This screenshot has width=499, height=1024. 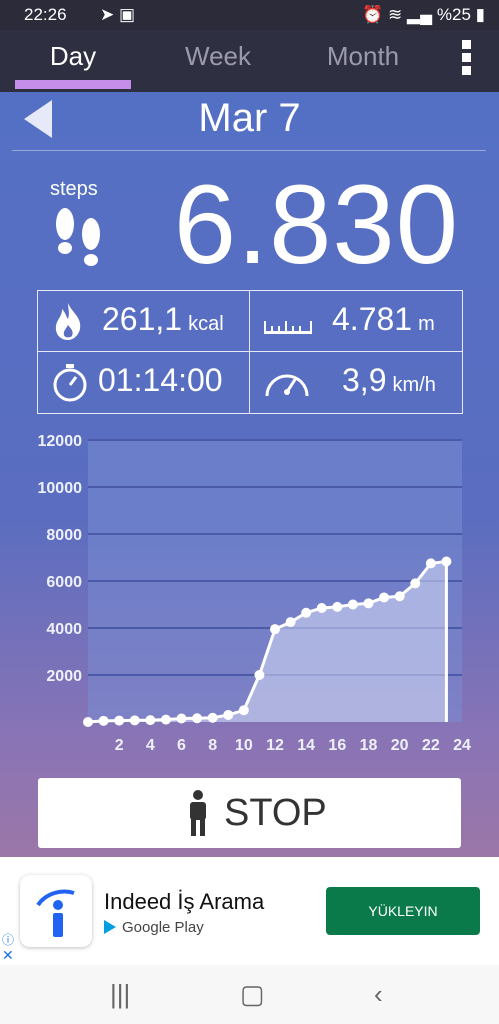 I want to click on tab-bar: Day Week Month, so click(x=249, y=61).